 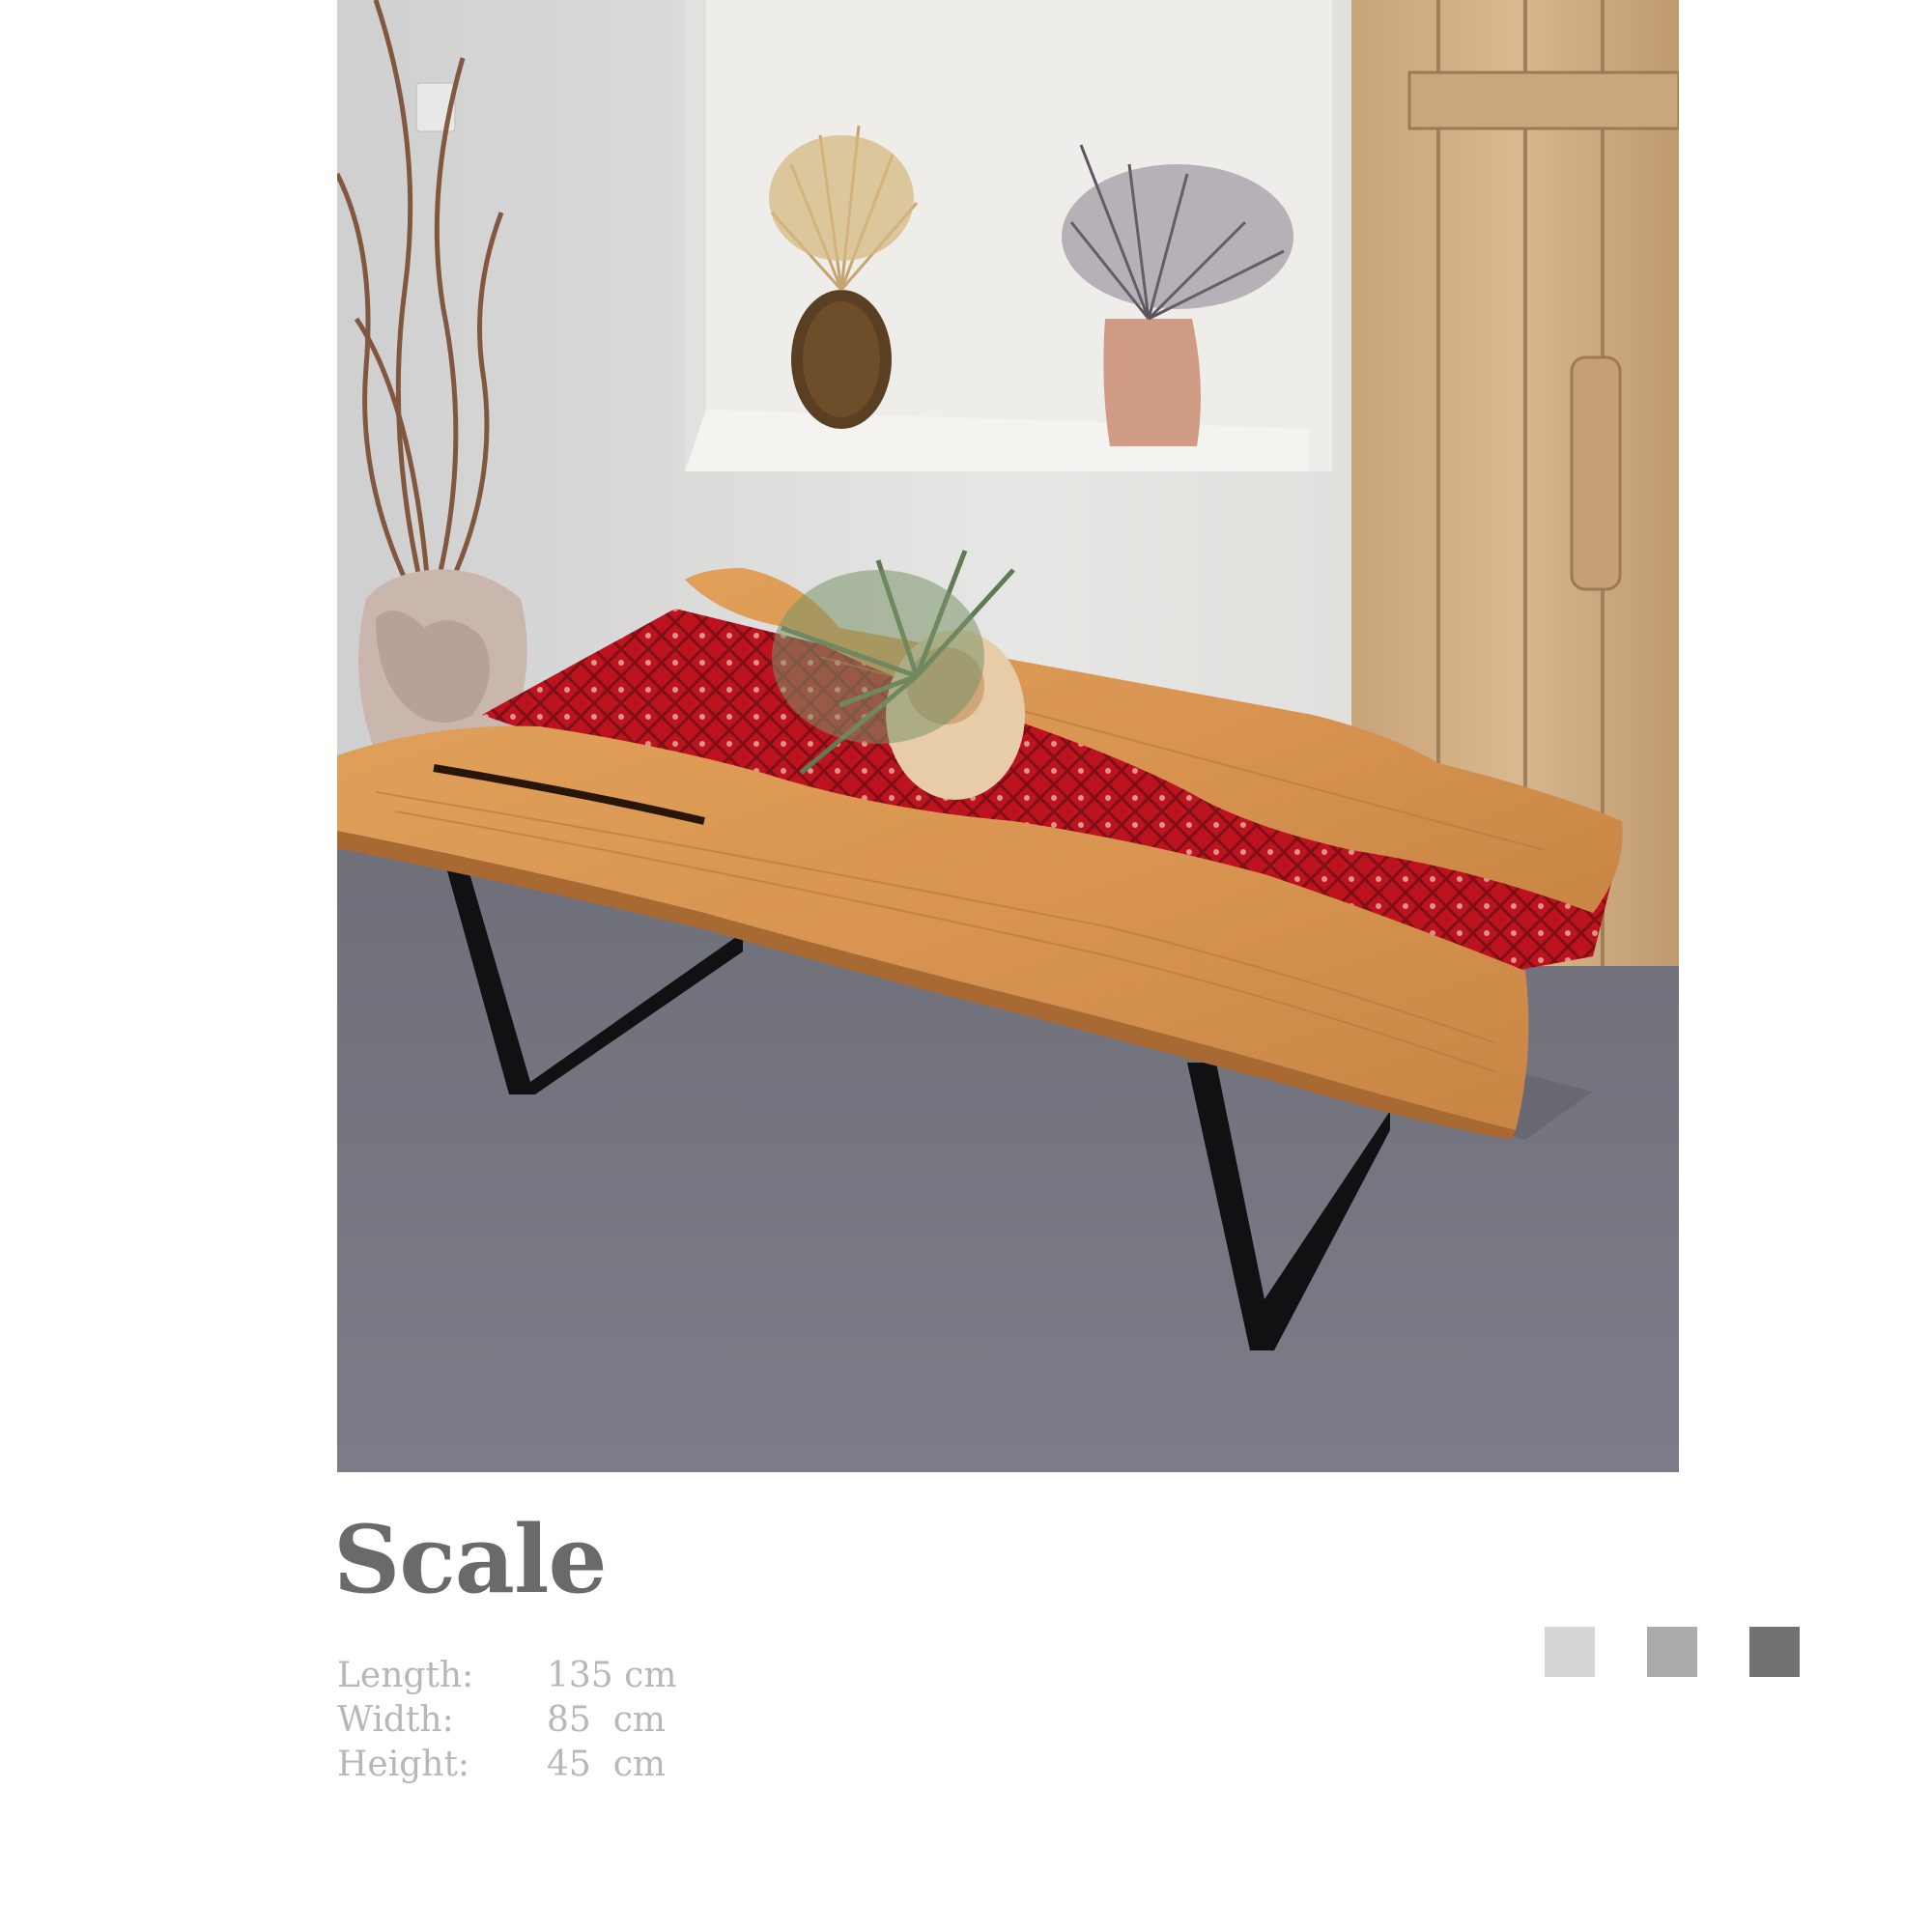 I want to click on dimension-row-height: Height: 45 cm, so click(x=538, y=1765).